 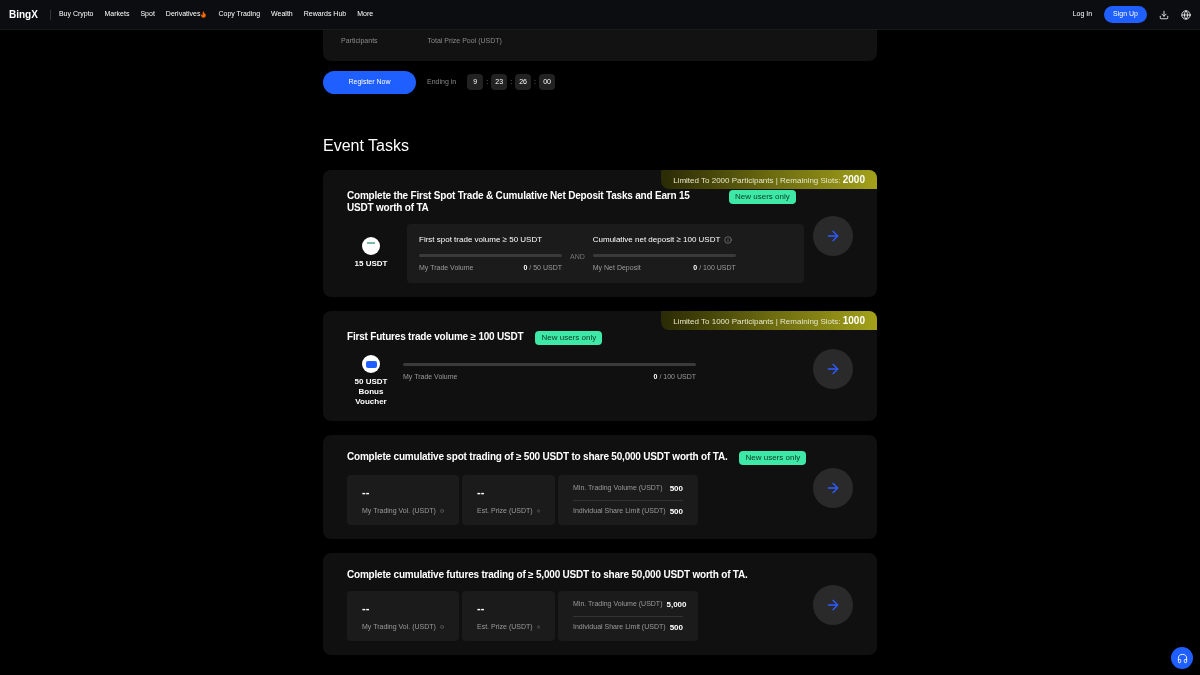 I want to click on support-button, so click(x=1182, y=658).